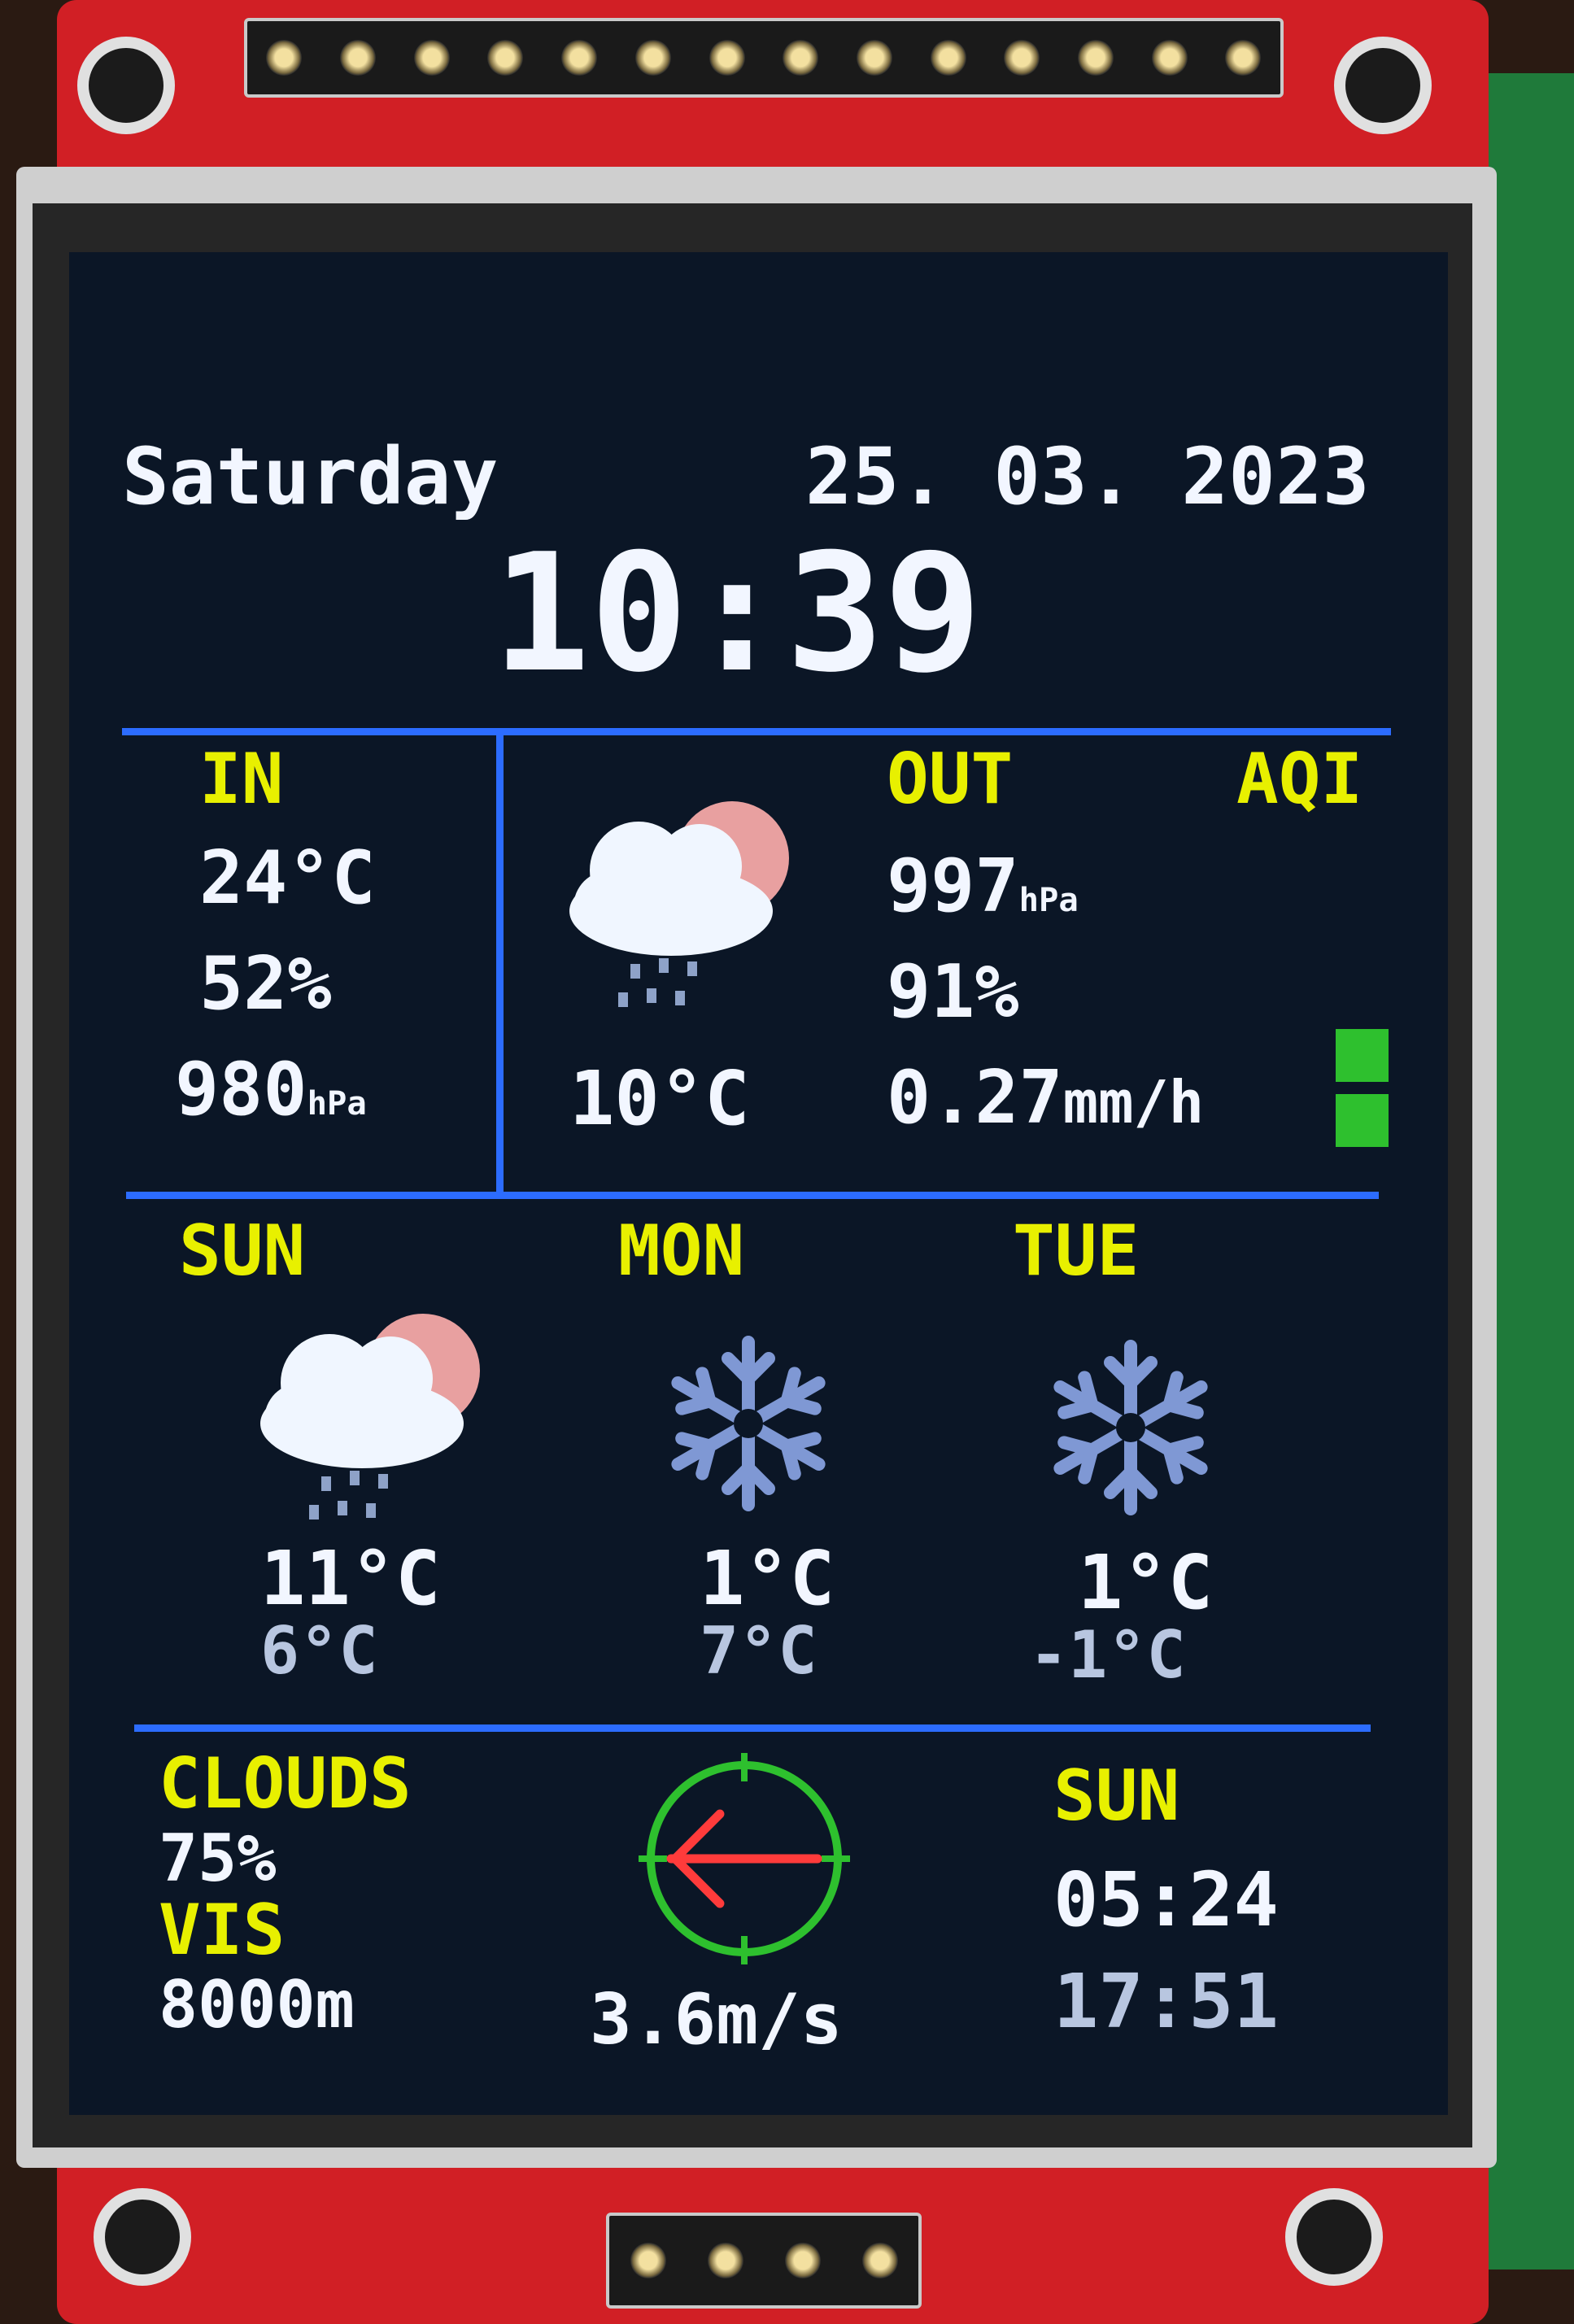 This screenshot has height=2324, width=1574. I want to click on date: 25. 03. 2023, so click(1087, 477).